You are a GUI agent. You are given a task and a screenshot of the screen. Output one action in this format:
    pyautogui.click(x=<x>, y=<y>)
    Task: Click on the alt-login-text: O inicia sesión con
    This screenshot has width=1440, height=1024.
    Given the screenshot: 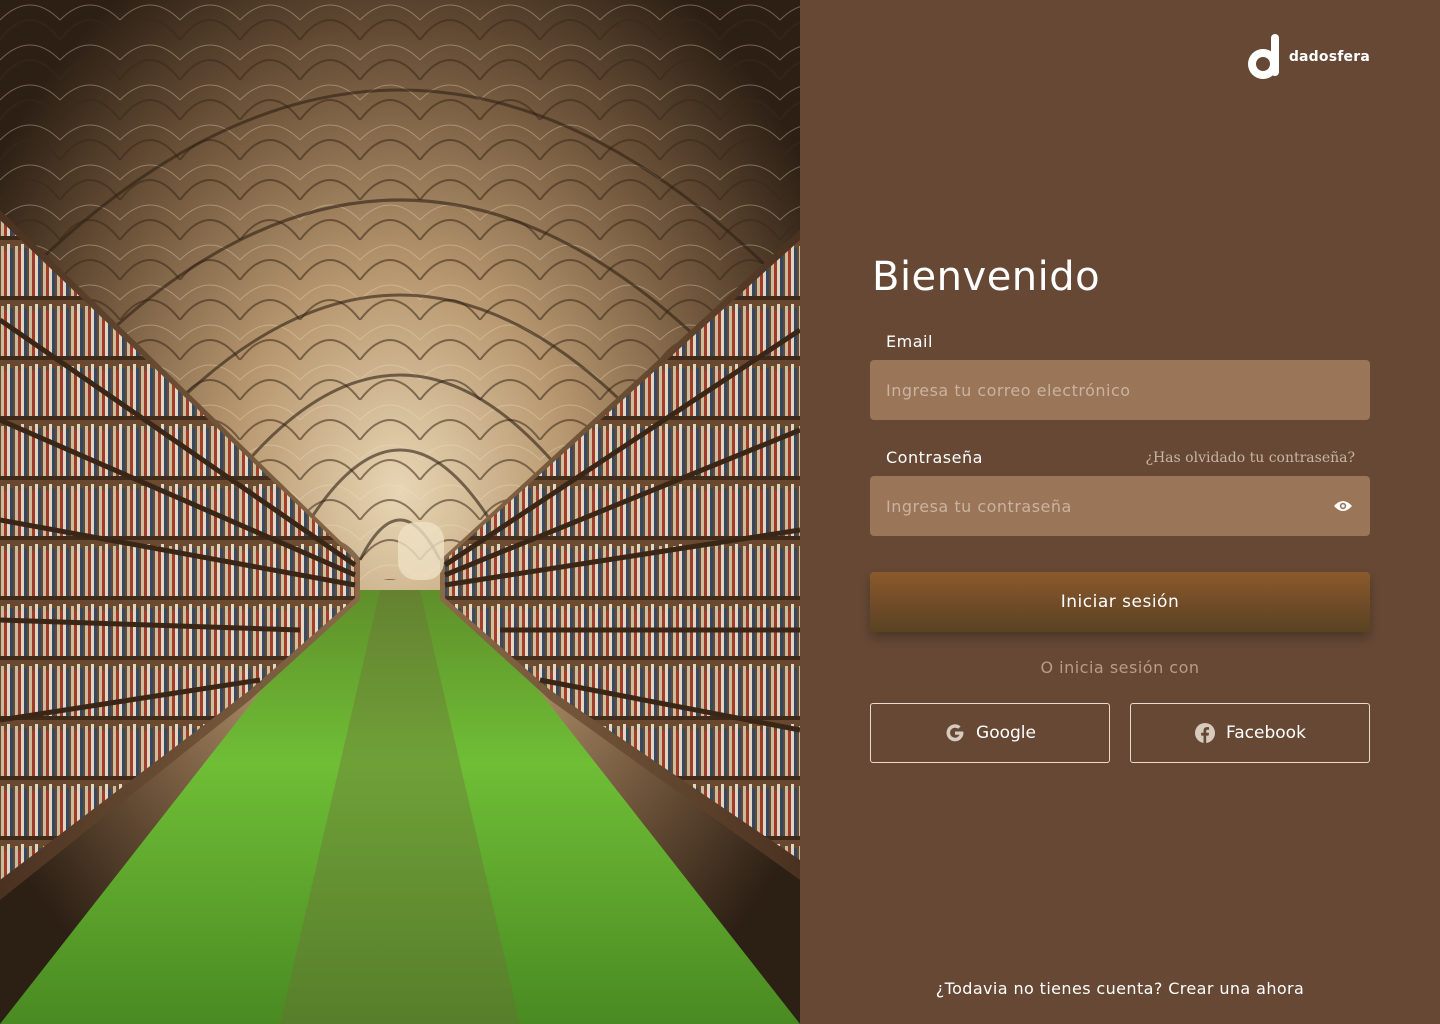 What is the action you would take?
    pyautogui.click(x=1120, y=667)
    